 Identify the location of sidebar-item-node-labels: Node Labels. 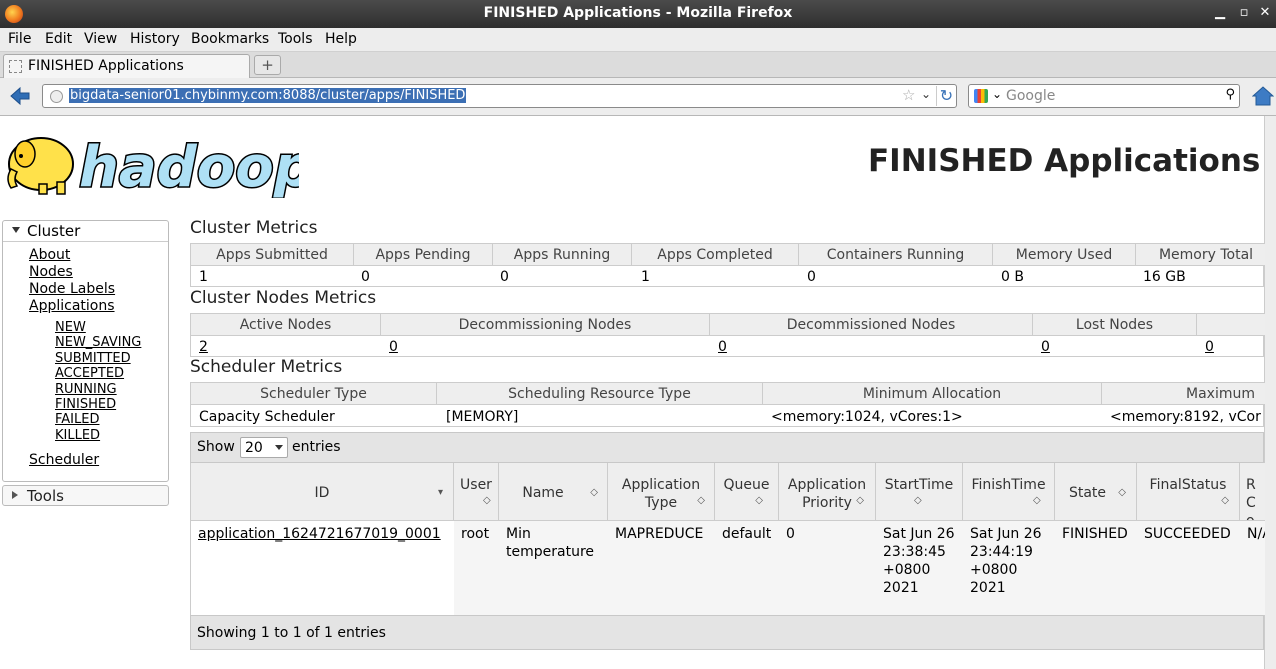
(72, 289).